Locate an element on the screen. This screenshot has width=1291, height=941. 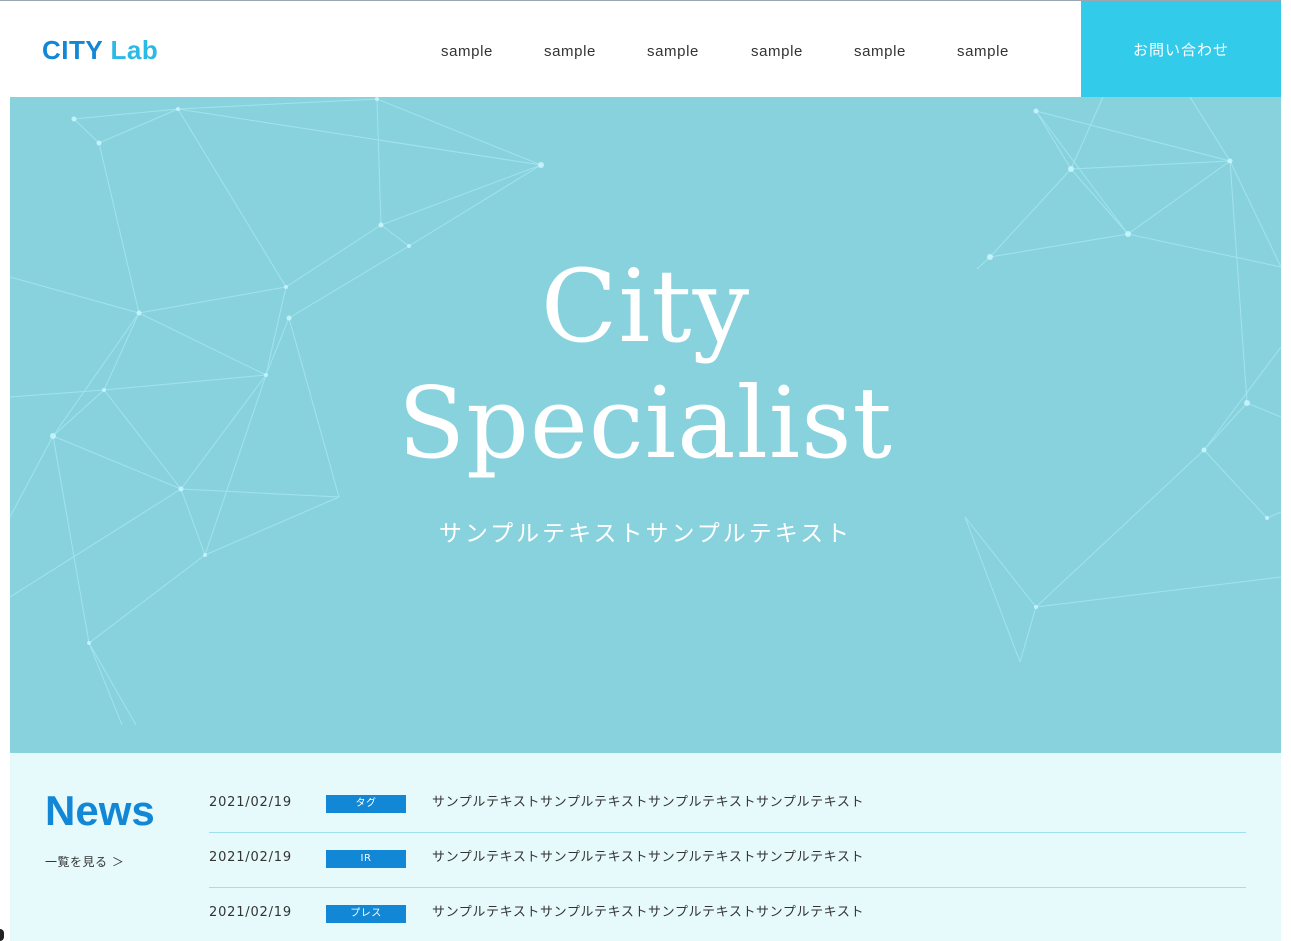
hero-title-line-2: Specialist is located at coordinates (645, 424).